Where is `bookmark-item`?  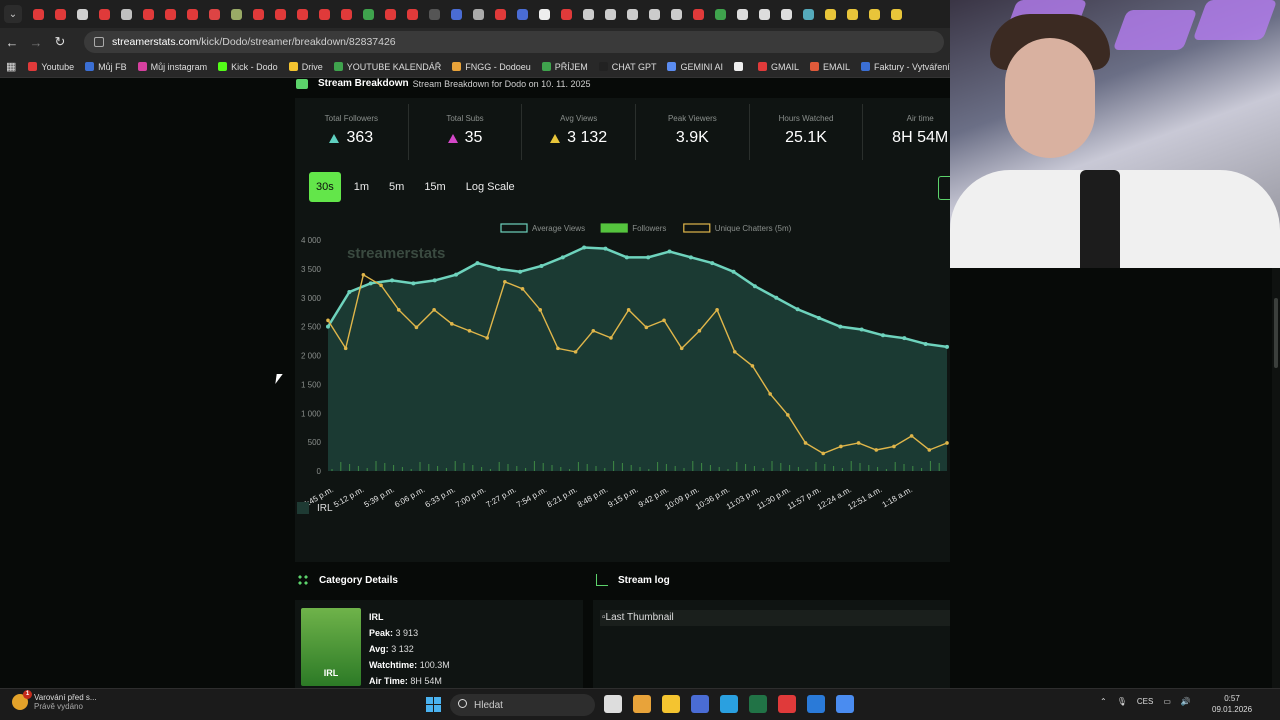 bookmark-item is located at coordinates (740, 66).